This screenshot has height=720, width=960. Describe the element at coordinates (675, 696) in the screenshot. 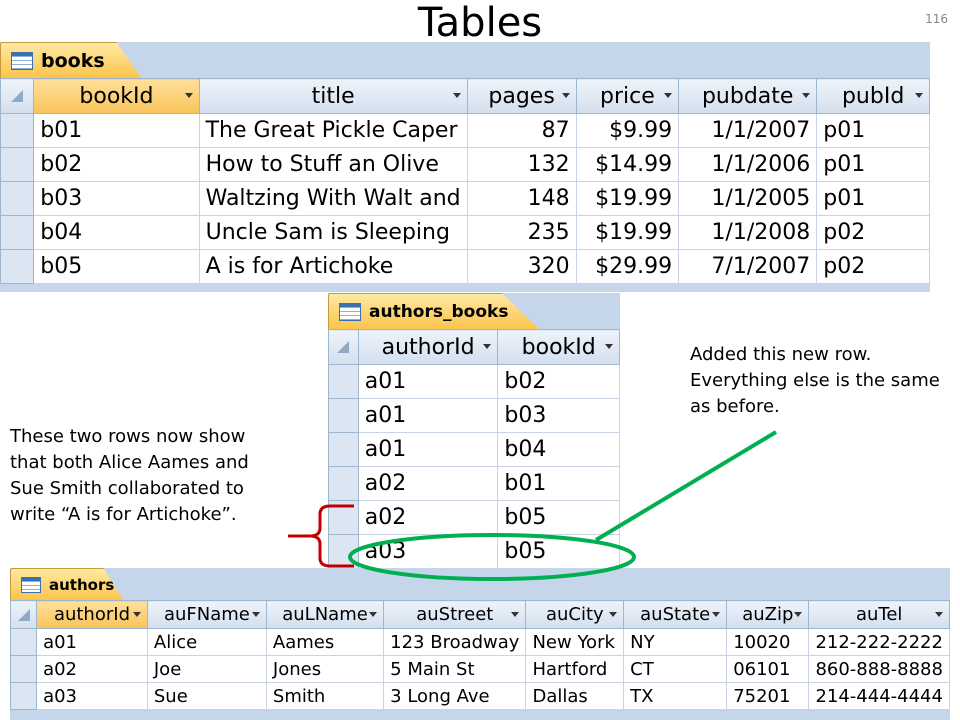

I see `cell-austate: TX` at that location.